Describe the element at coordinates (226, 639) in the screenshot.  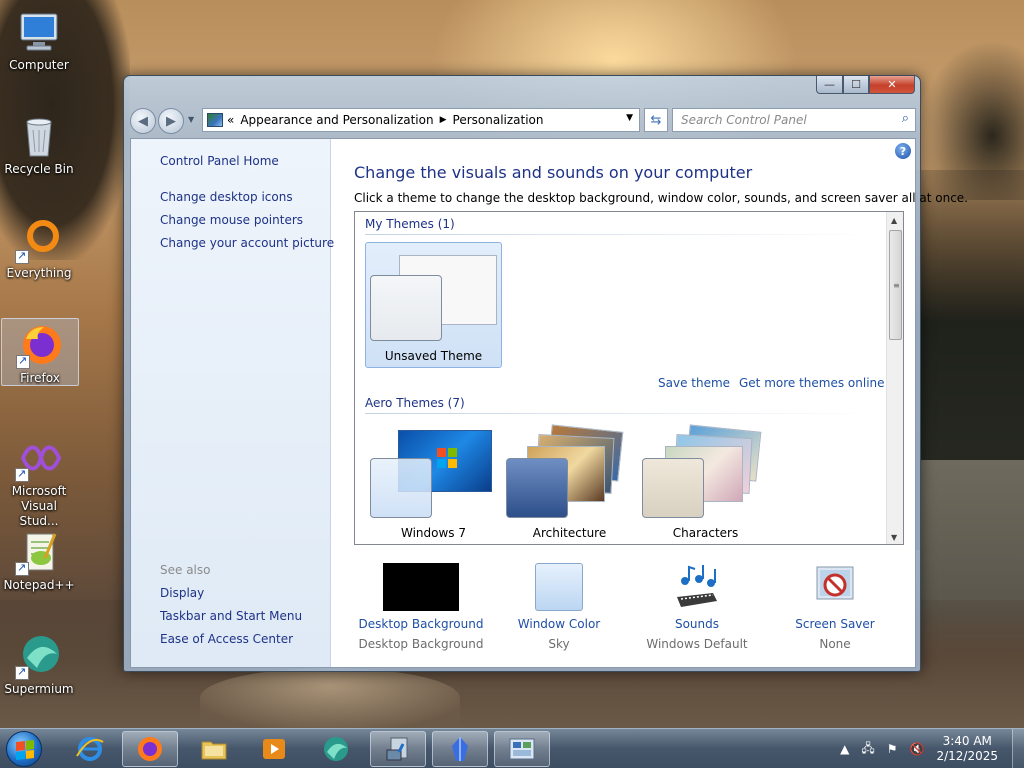
I see `ease-of-access-link: Ease of Access Center` at that location.